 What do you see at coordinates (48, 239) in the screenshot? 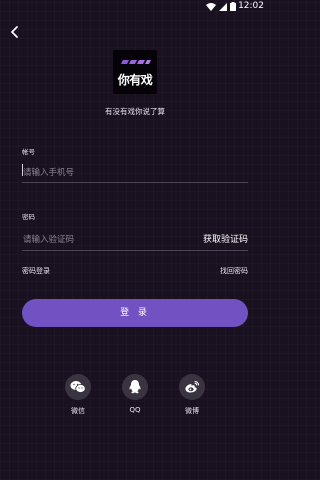
I see `verification-code-input: 请输入验证码` at bounding box center [48, 239].